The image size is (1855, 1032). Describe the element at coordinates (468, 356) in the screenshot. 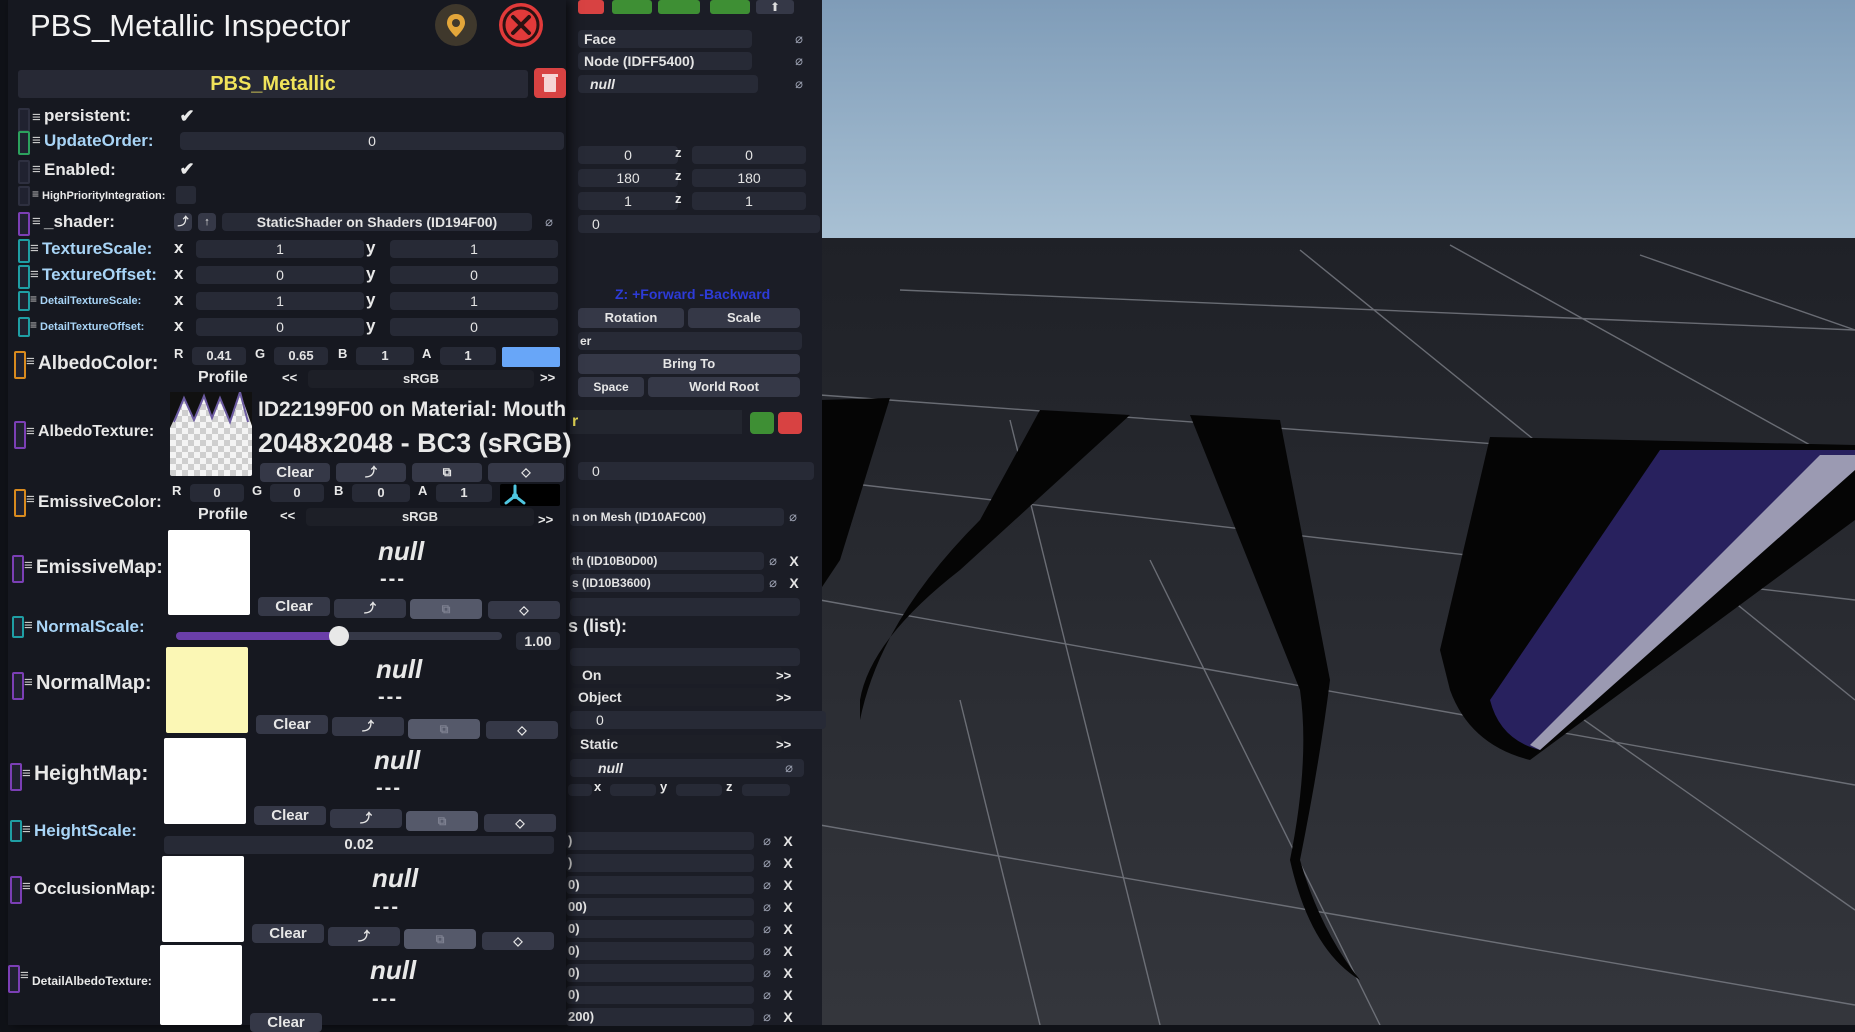

I see `albedo-a-field: 1` at that location.